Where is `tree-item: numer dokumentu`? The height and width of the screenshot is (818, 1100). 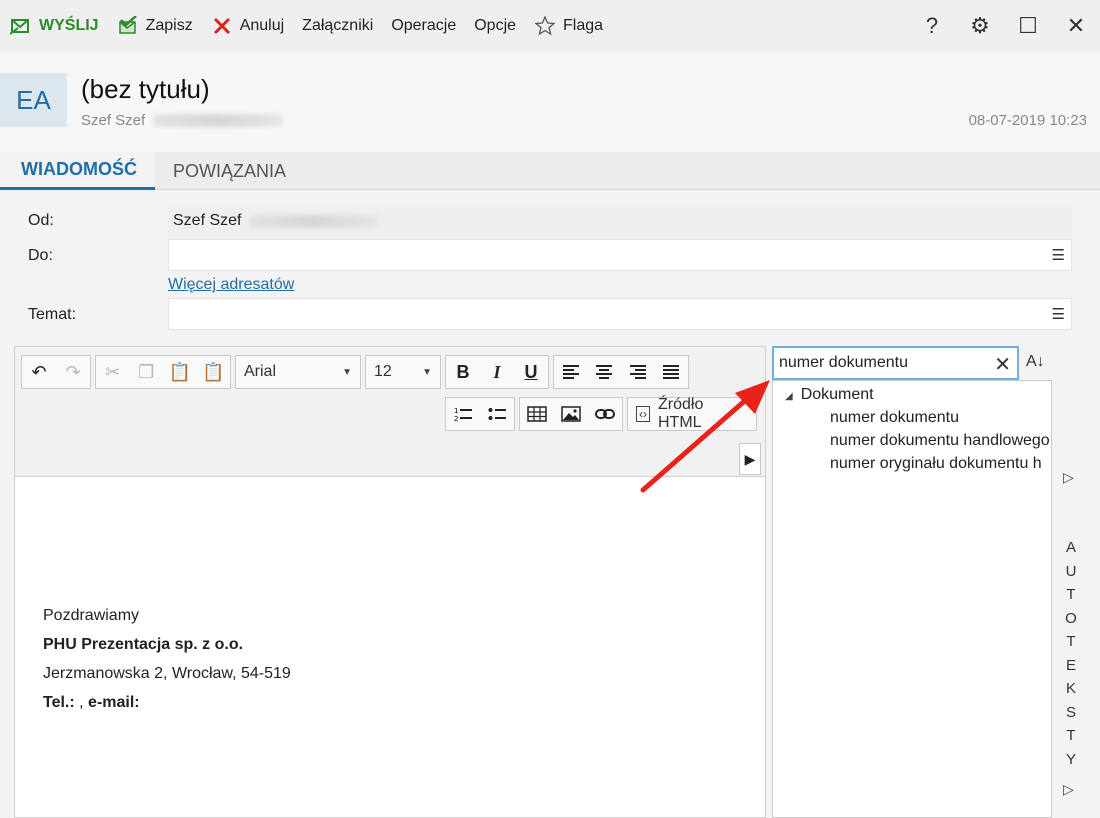 tree-item: numer dokumentu is located at coordinates (894, 418).